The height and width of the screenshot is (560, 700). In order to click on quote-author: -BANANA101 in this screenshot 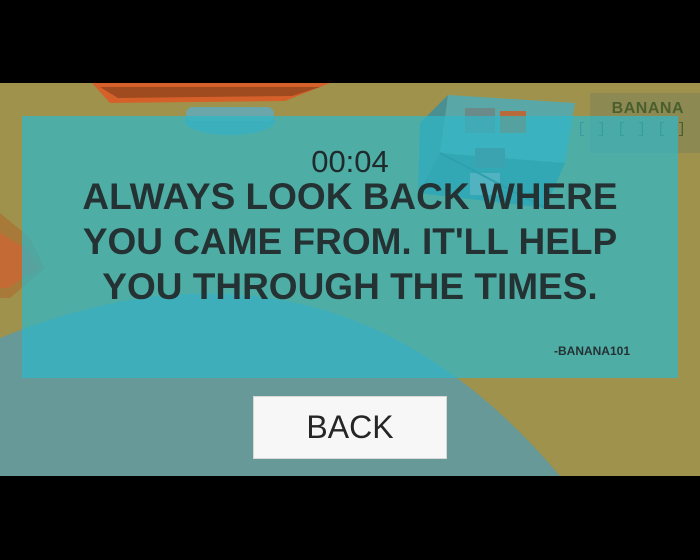, I will do `click(591, 351)`.